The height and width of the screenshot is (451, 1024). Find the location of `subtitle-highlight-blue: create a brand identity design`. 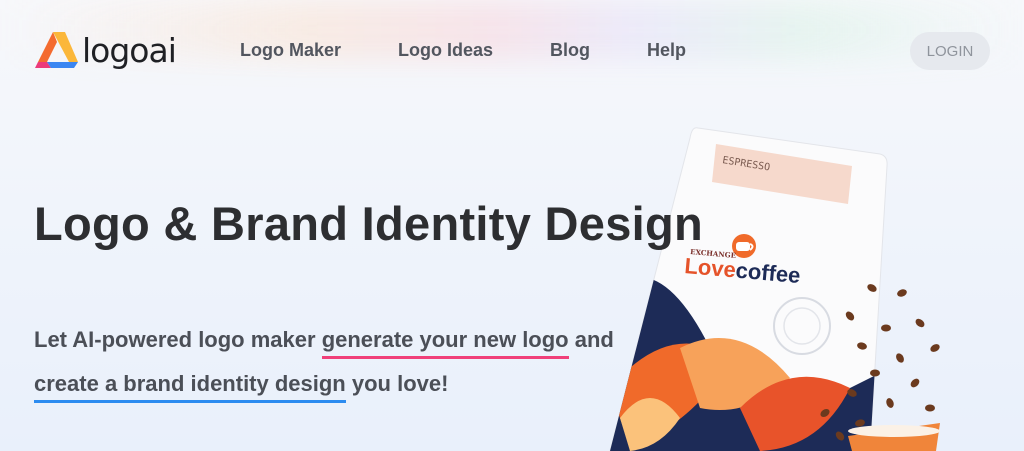

subtitle-highlight-blue: create a brand identity design is located at coordinates (190, 387).